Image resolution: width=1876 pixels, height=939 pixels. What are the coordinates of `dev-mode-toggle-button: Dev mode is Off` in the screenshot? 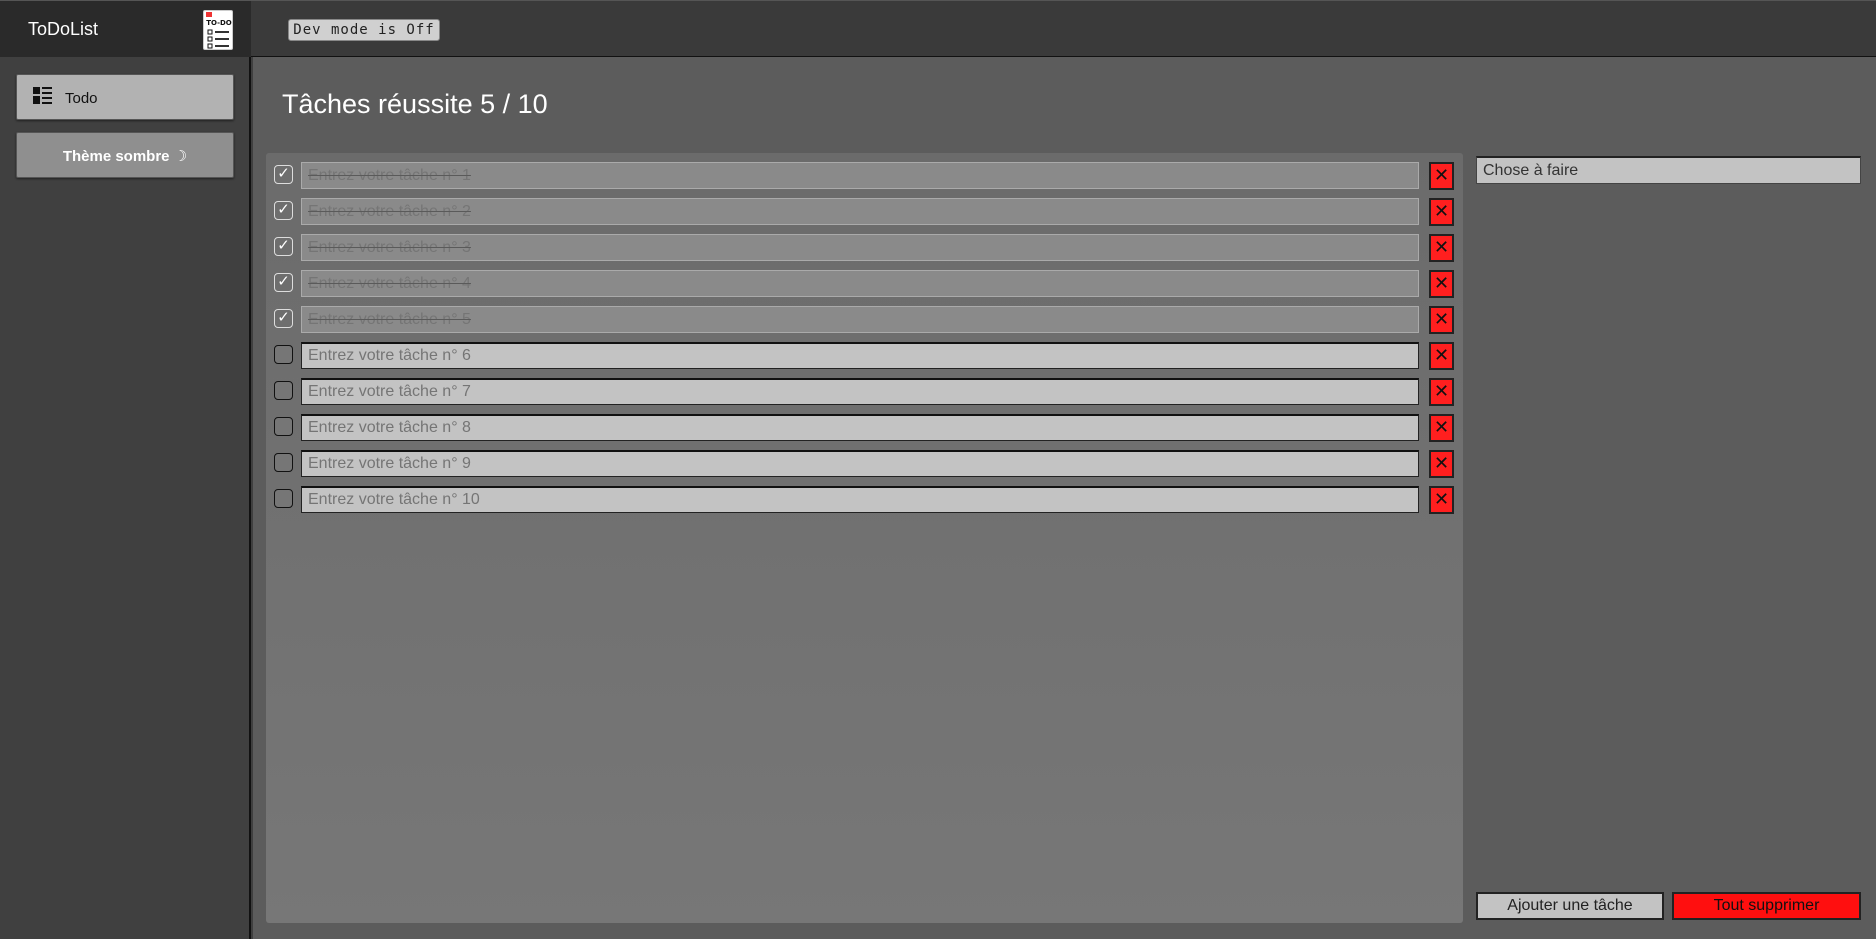 It's located at (364, 30).